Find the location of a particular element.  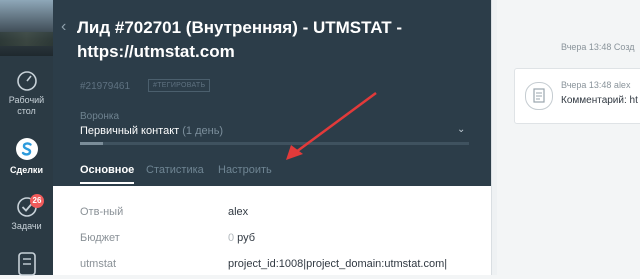

feed-event-time: Вчера 13:48 Созд is located at coordinates (598, 47).